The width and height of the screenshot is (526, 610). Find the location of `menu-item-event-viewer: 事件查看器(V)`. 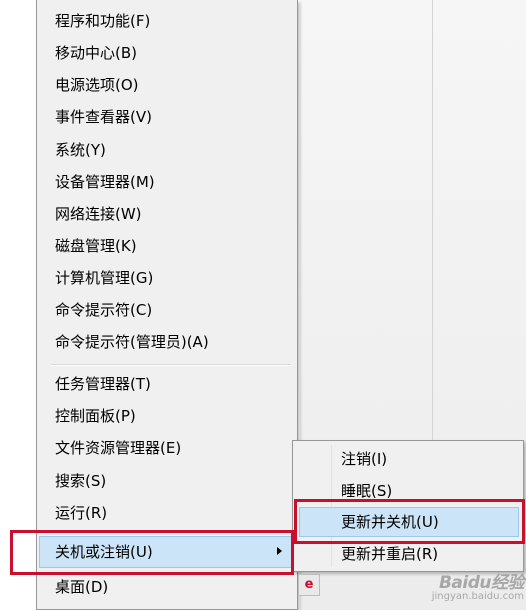

menu-item-event-viewer: 事件查看器(V) is located at coordinates (103, 117).